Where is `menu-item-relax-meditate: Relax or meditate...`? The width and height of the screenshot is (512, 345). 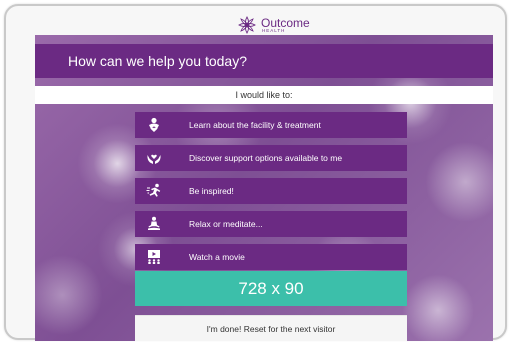 menu-item-relax-meditate: Relax or meditate... is located at coordinates (271, 224).